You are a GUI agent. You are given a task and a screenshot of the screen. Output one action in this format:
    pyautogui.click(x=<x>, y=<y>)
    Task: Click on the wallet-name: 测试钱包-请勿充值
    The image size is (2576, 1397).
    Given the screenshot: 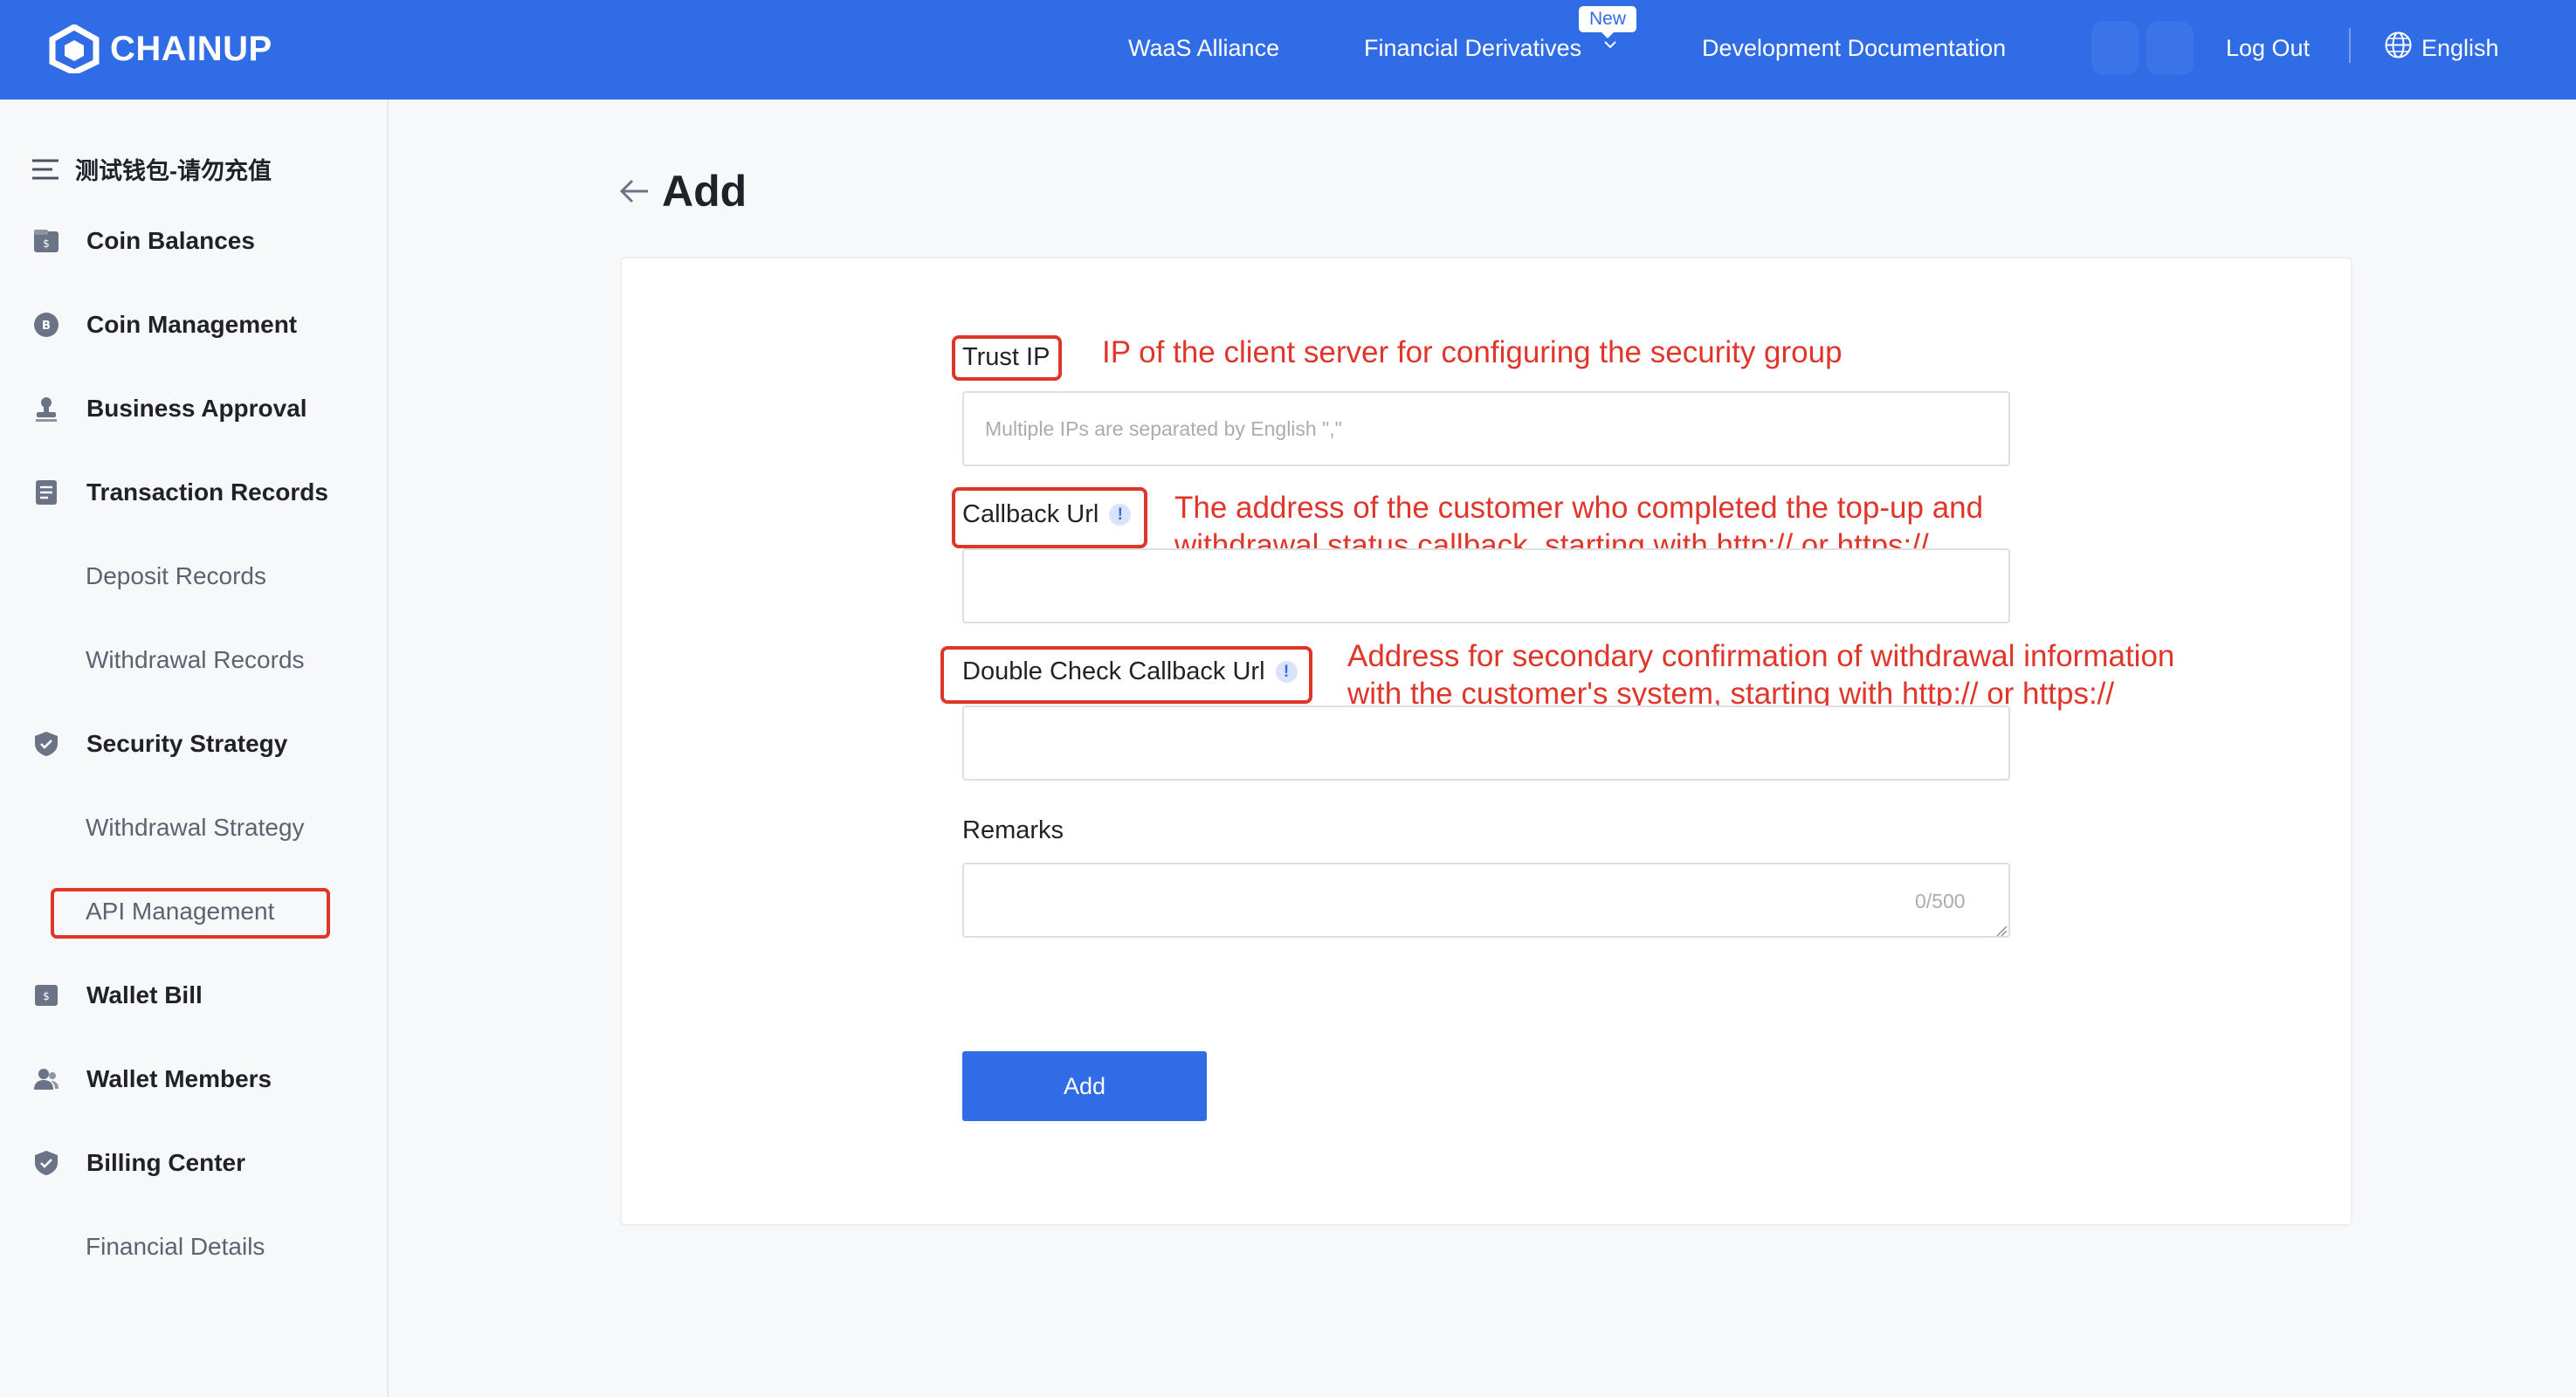 What is the action you would take?
    pyautogui.click(x=173, y=171)
    